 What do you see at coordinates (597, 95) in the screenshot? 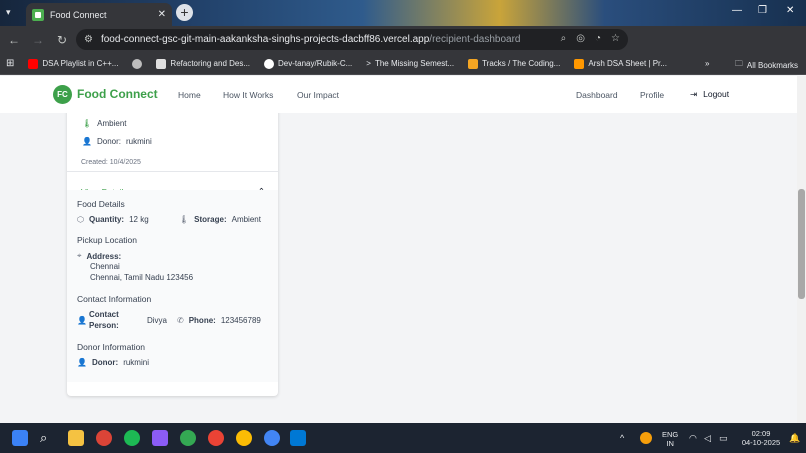
I see `nav-dashboard: Dashboard` at bounding box center [597, 95].